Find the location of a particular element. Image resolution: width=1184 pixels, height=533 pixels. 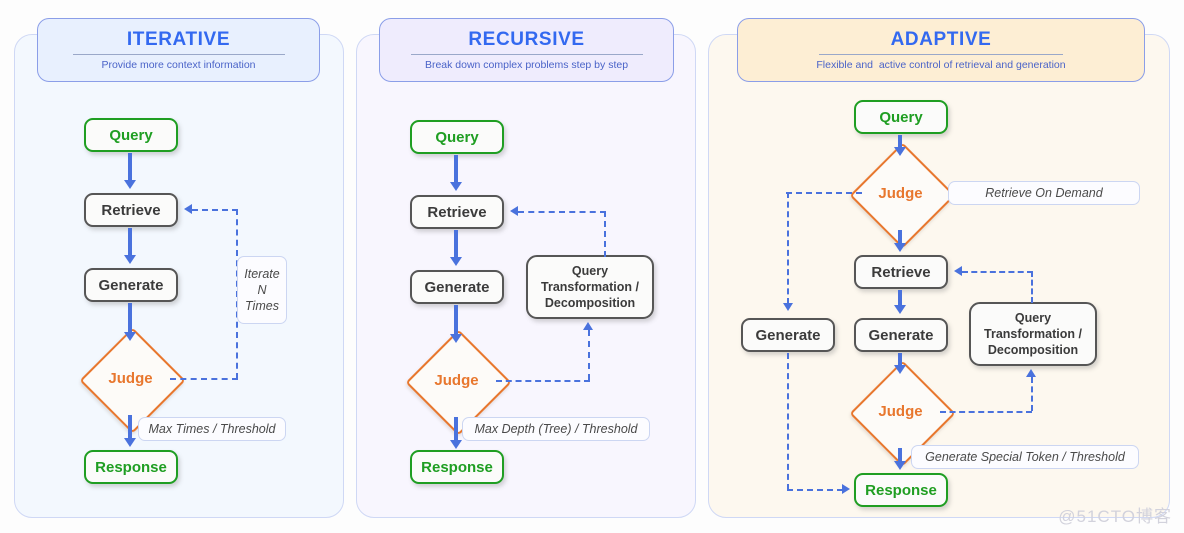

node-judge-recursive: Judge is located at coordinates (458, 382).